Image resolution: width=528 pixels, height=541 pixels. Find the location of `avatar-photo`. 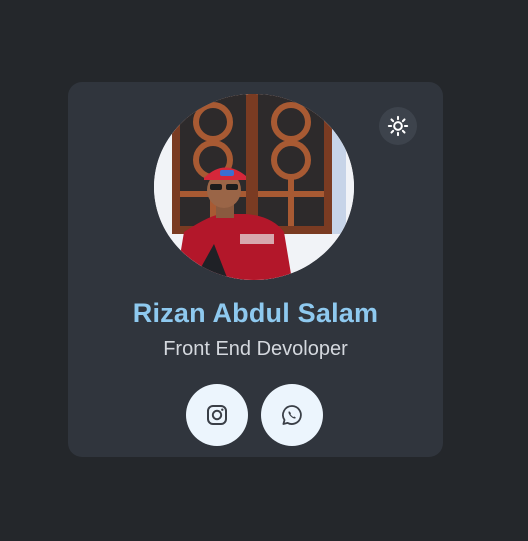

avatar-photo is located at coordinates (254, 187).